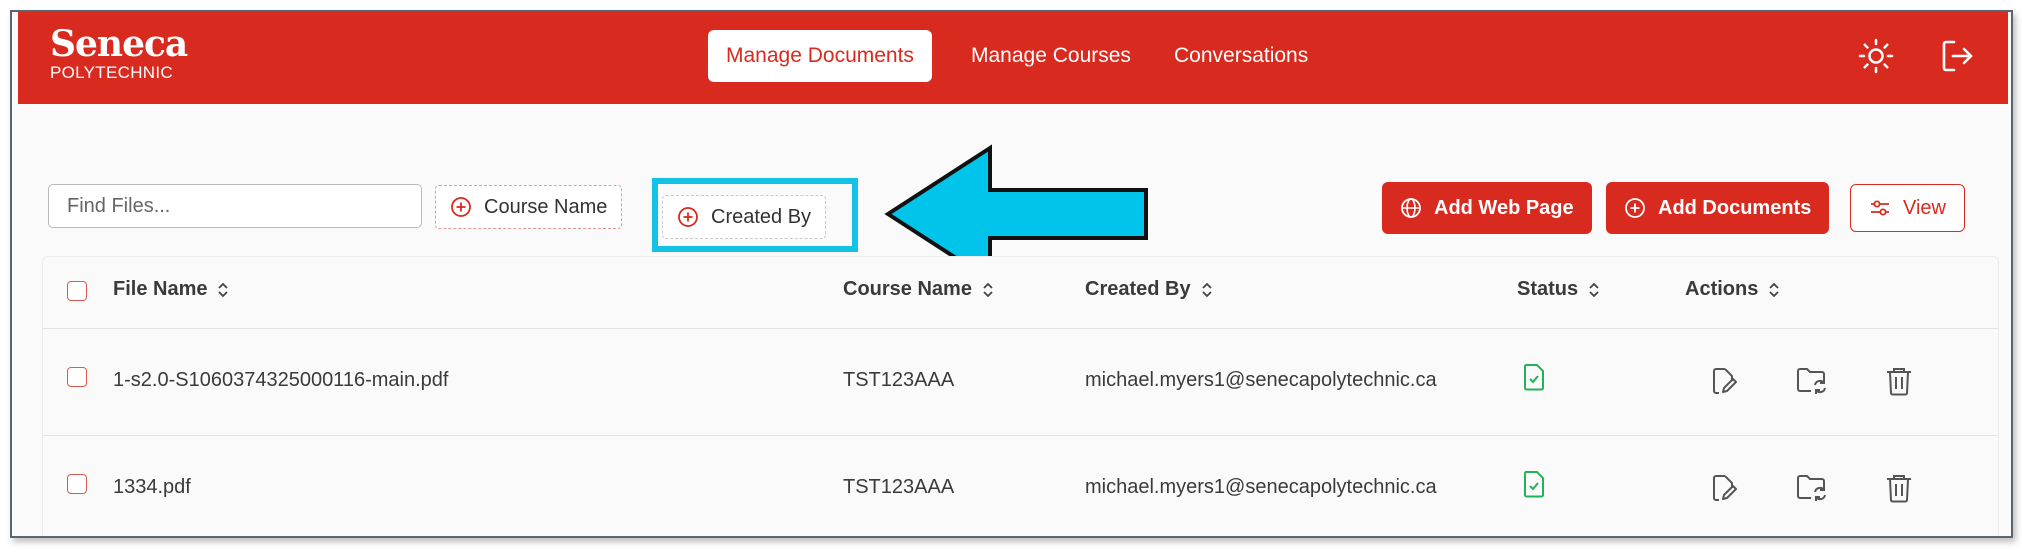 This screenshot has width=2022, height=556. Describe the element at coordinates (152, 487) in the screenshot. I see `file-name-cell: 1334.pdf` at that location.